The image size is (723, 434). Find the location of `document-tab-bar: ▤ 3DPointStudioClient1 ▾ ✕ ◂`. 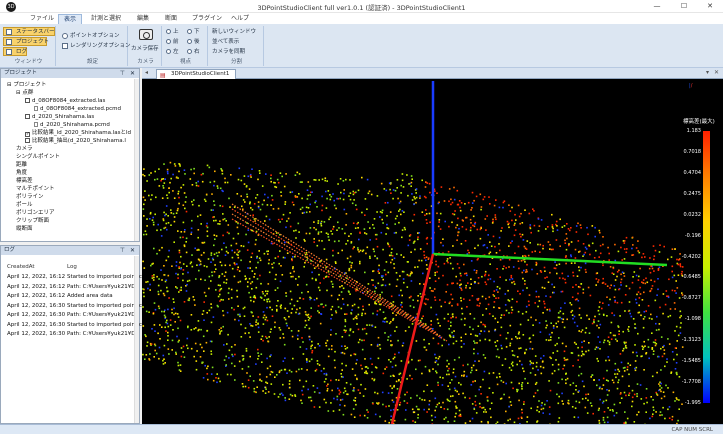

document-tab-bar: ▤ 3DPointStudioClient1 ▾ ✕ ◂ is located at coordinates (432, 73).